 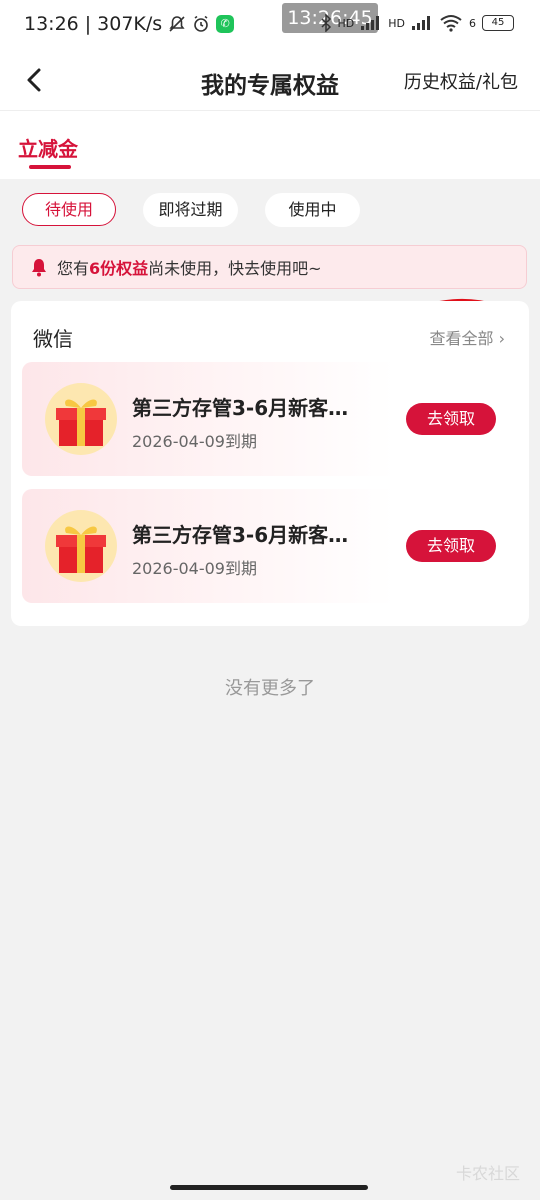 What do you see at coordinates (39, 268) in the screenshot?
I see `bell-icon` at bounding box center [39, 268].